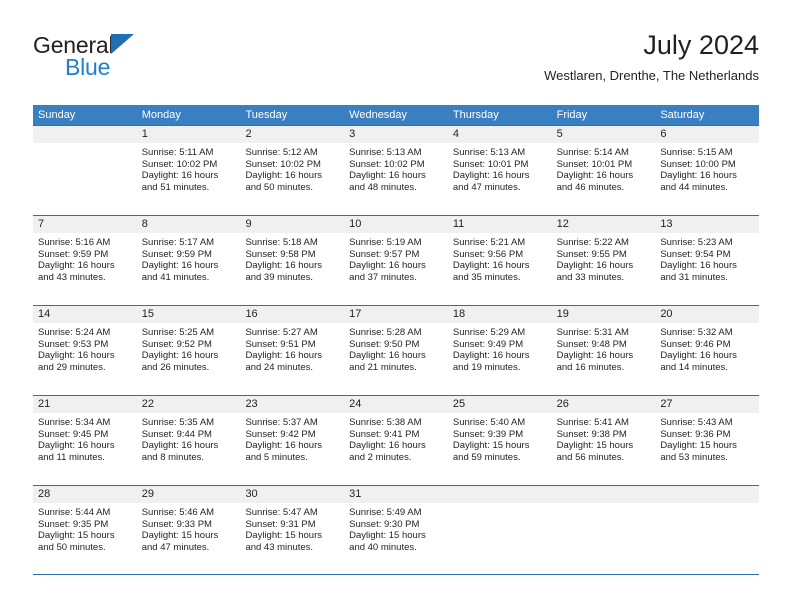 The height and width of the screenshot is (612, 792). Describe the element at coordinates (694, 367) in the screenshot. I see `daylight-text-line2: and 14 minutes.` at that location.